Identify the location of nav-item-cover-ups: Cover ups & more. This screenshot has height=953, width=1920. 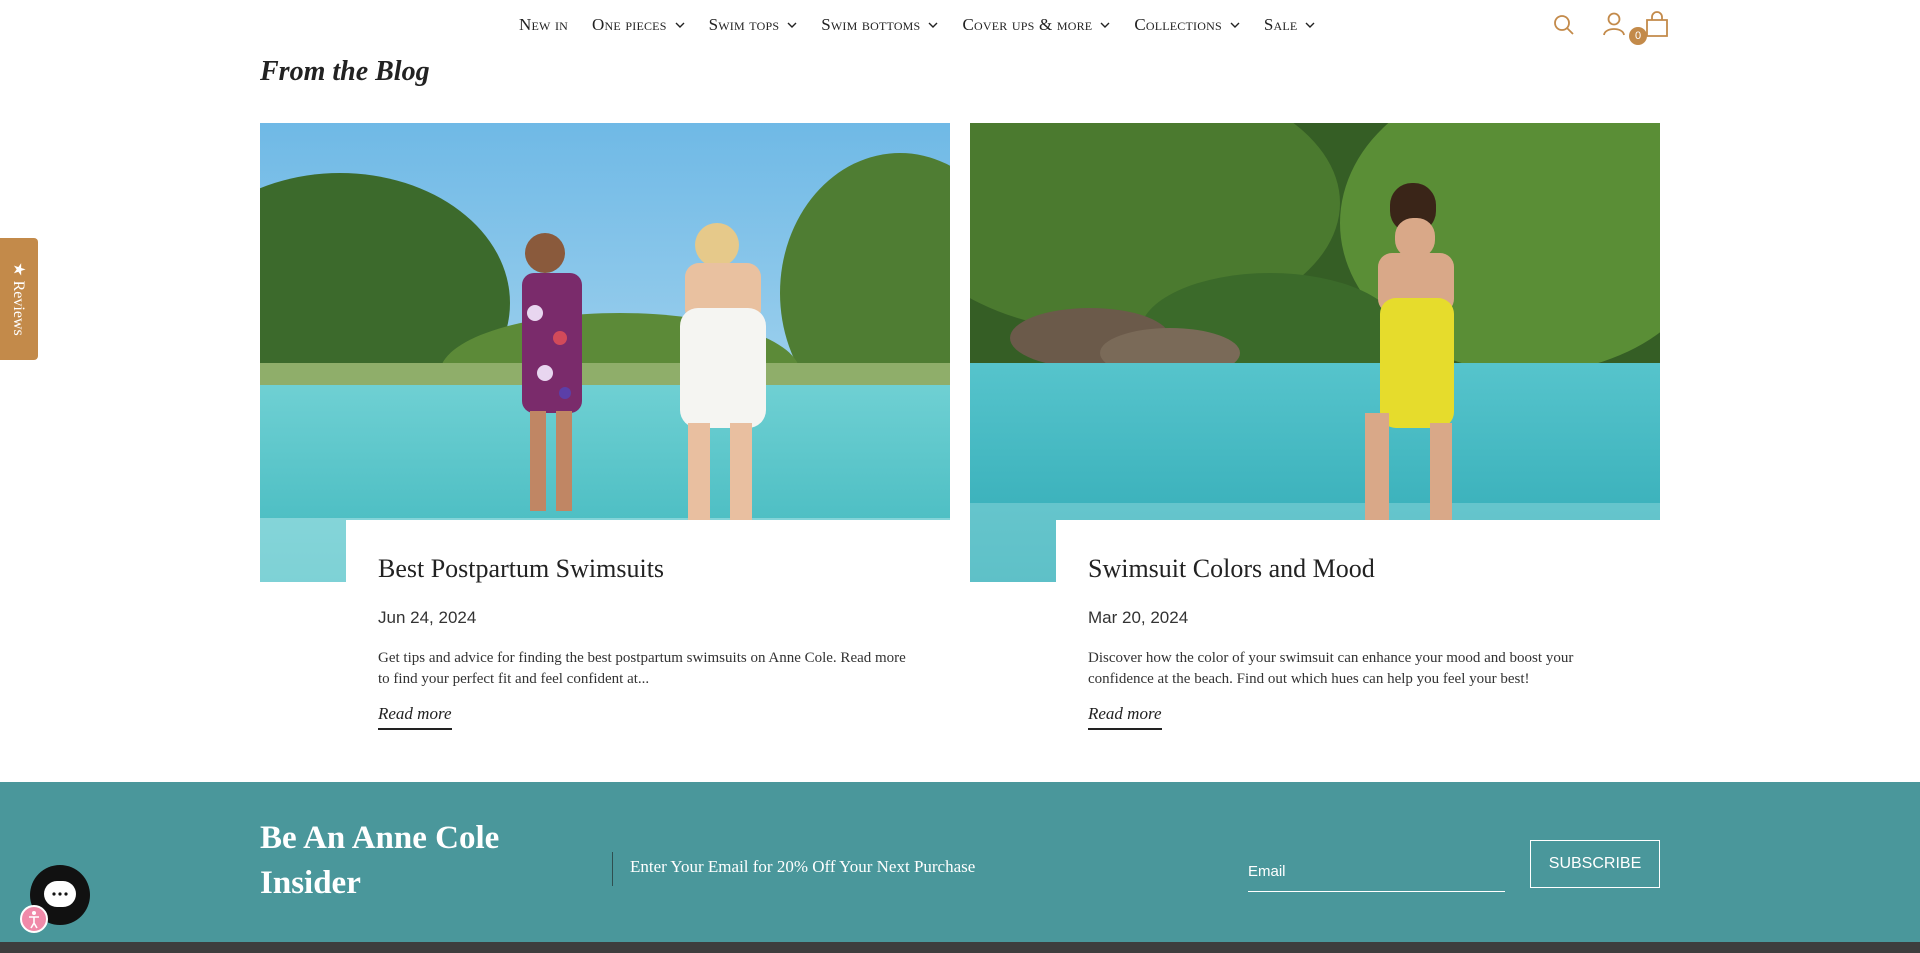
(1036, 25).